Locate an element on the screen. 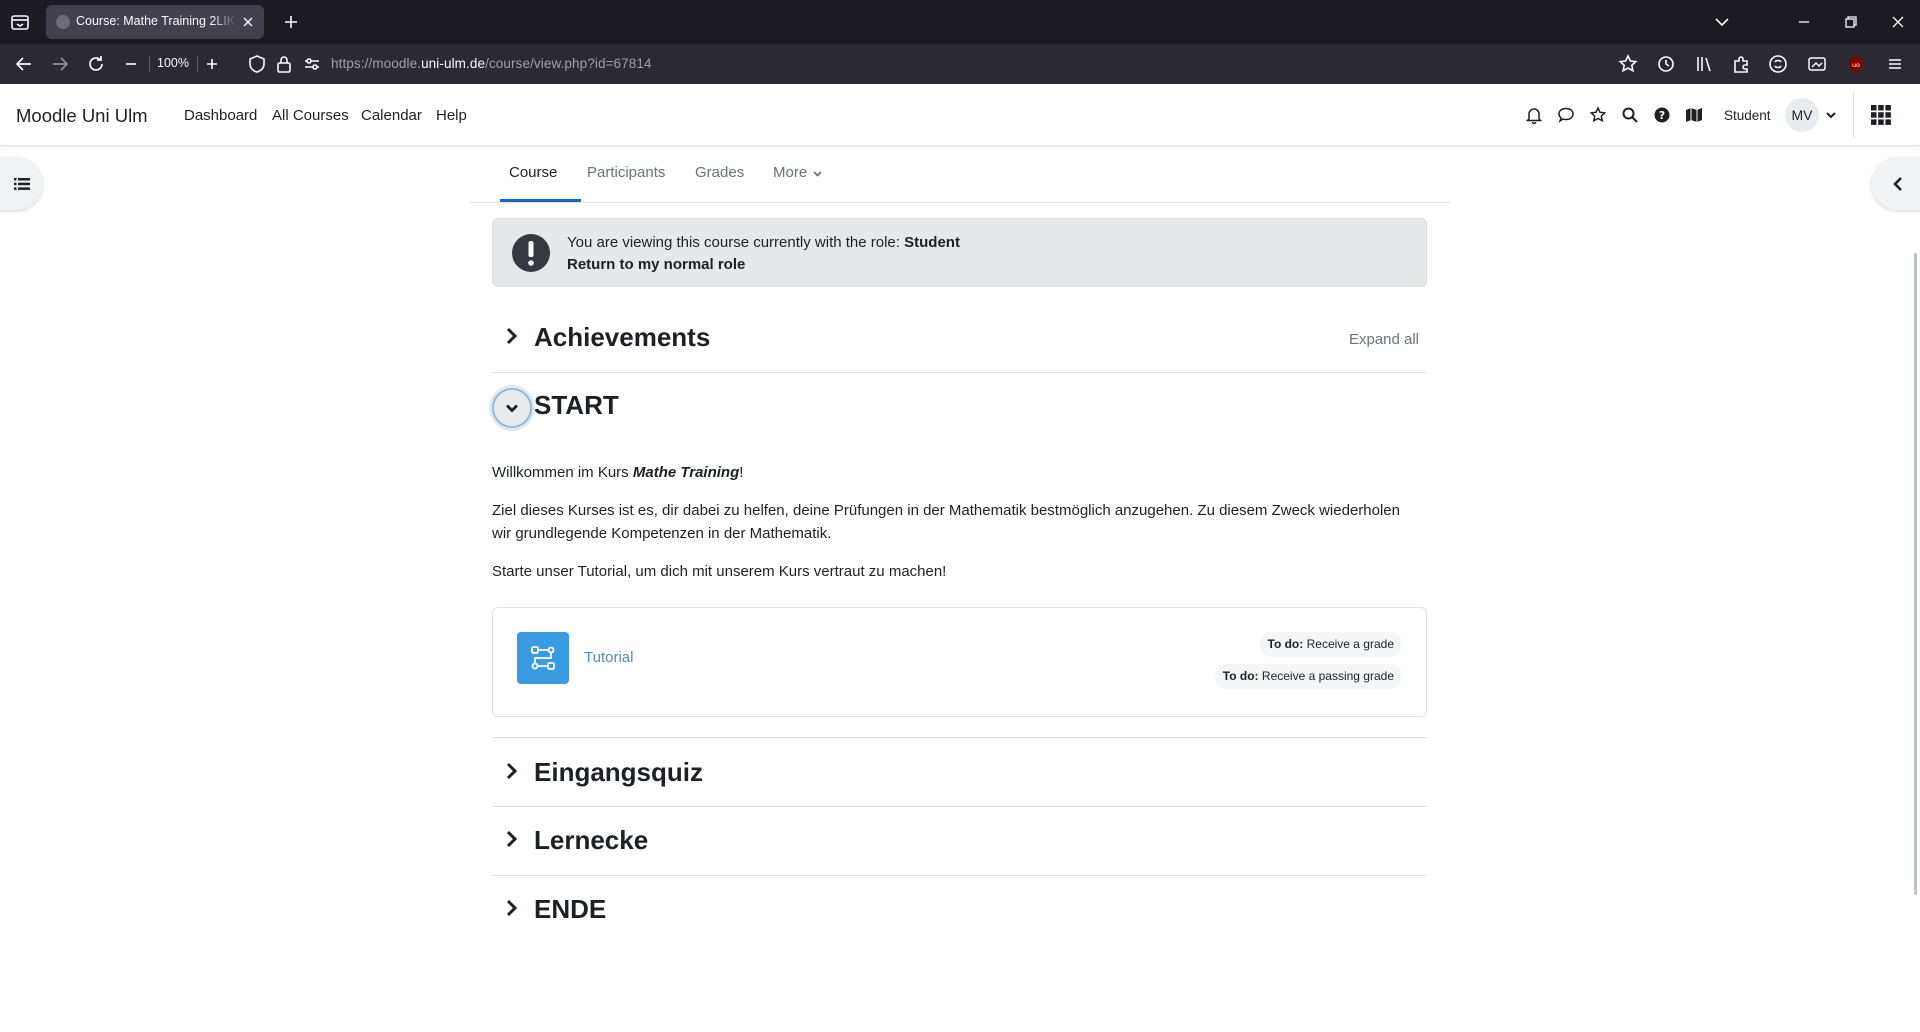 The width and height of the screenshot is (1920, 1032). messages-icon is located at coordinates (1566, 115).